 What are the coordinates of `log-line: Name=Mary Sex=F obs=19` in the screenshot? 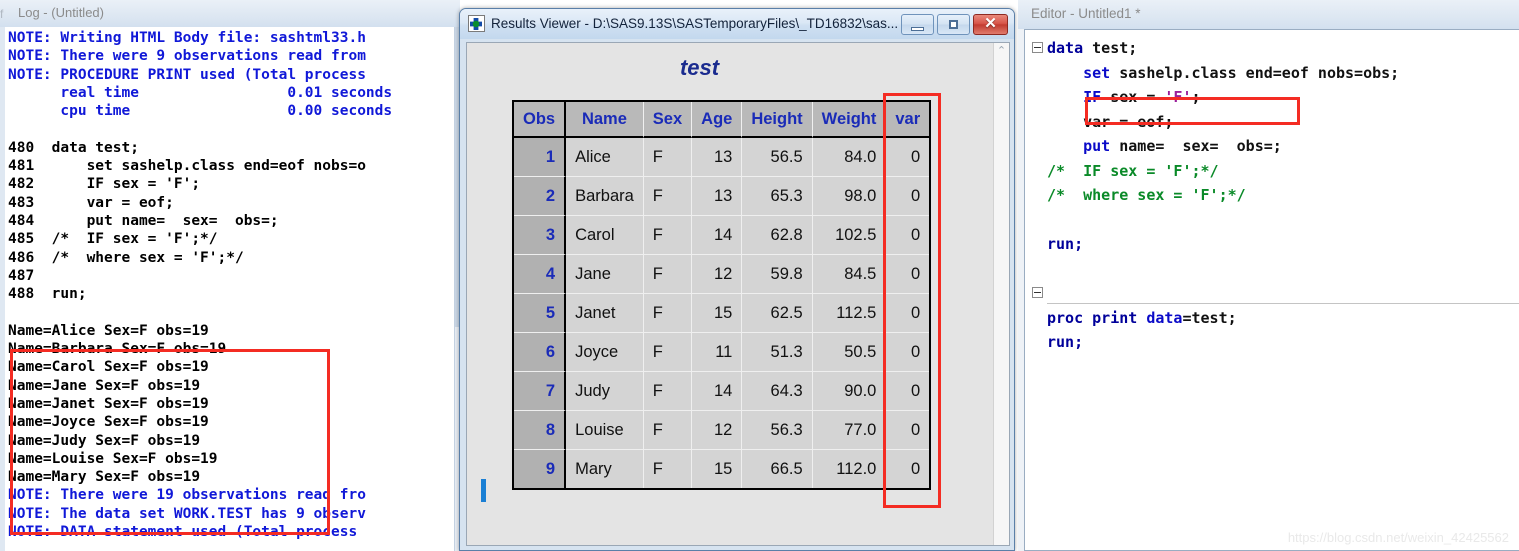 It's located at (104, 477).